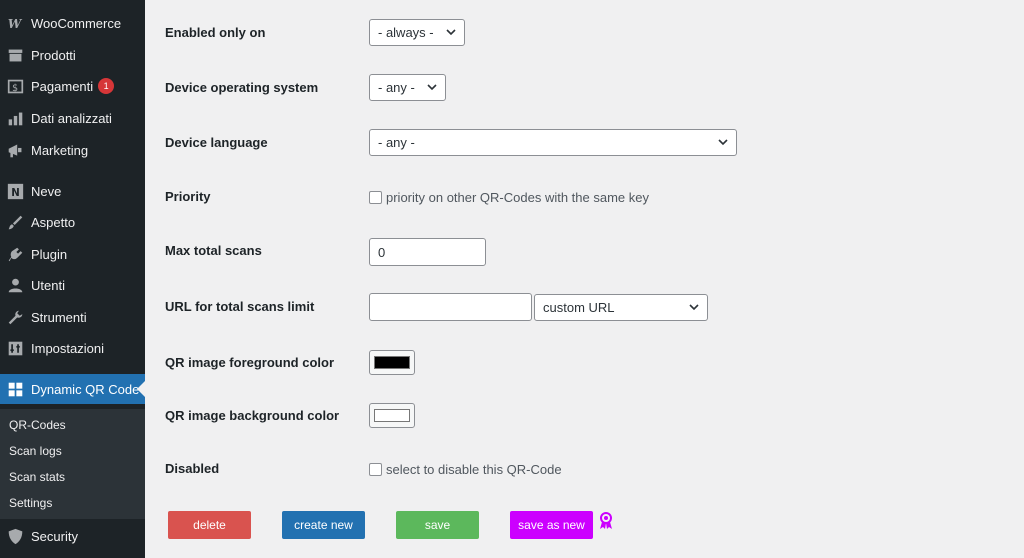 The height and width of the screenshot is (558, 1024). I want to click on sidebar-item-label: Dynamic QR Code, so click(85, 389).